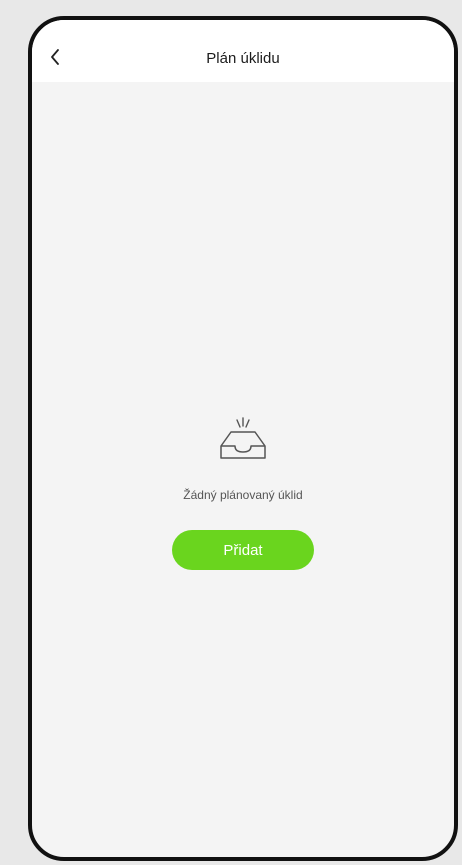 Image resolution: width=462 pixels, height=865 pixels. Describe the element at coordinates (243, 58) in the screenshot. I see `page-title: Plán úklidu` at that location.